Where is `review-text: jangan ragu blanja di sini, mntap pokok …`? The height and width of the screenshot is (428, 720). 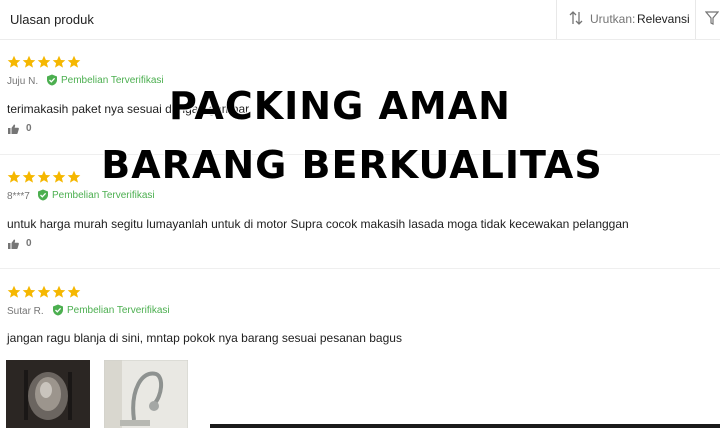 review-text: jangan ragu blanja di sini, mntap pokok … is located at coordinates (204, 338).